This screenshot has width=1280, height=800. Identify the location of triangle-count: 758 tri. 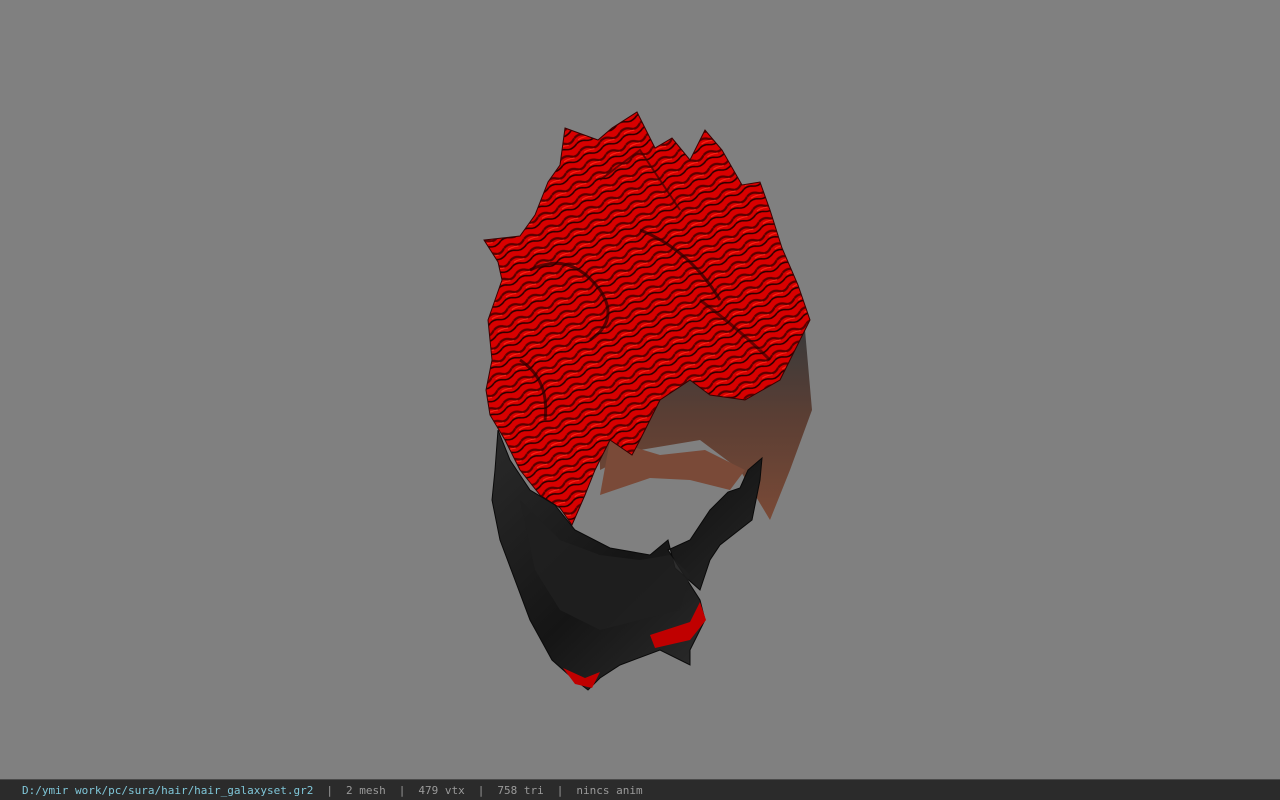
(520, 790).